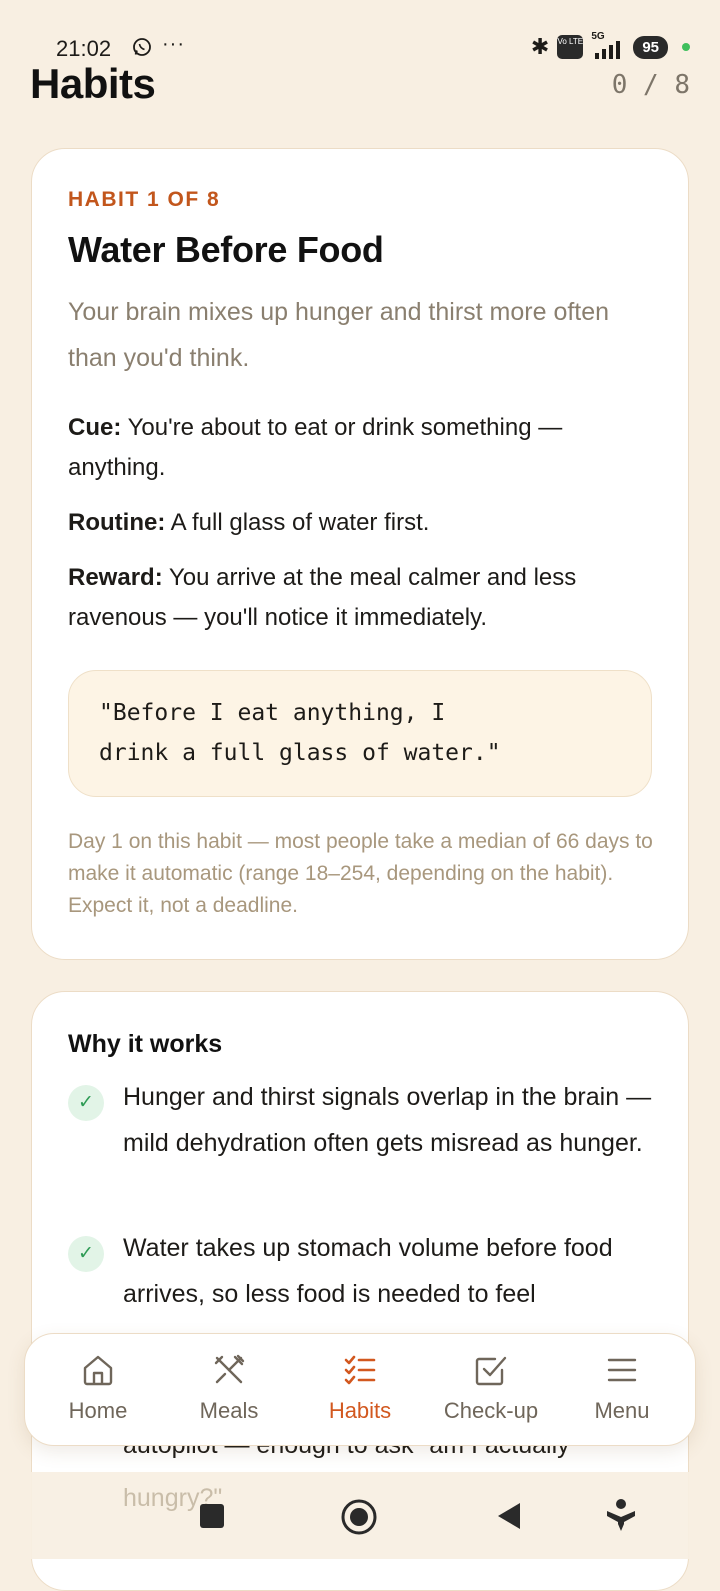 Image resolution: width=720 pixels, height=1591 pixels. What do you see at coordinates (95, 427) in the screenshot?
I see `cue-label: Cue:` at bounding box center [95, 427].